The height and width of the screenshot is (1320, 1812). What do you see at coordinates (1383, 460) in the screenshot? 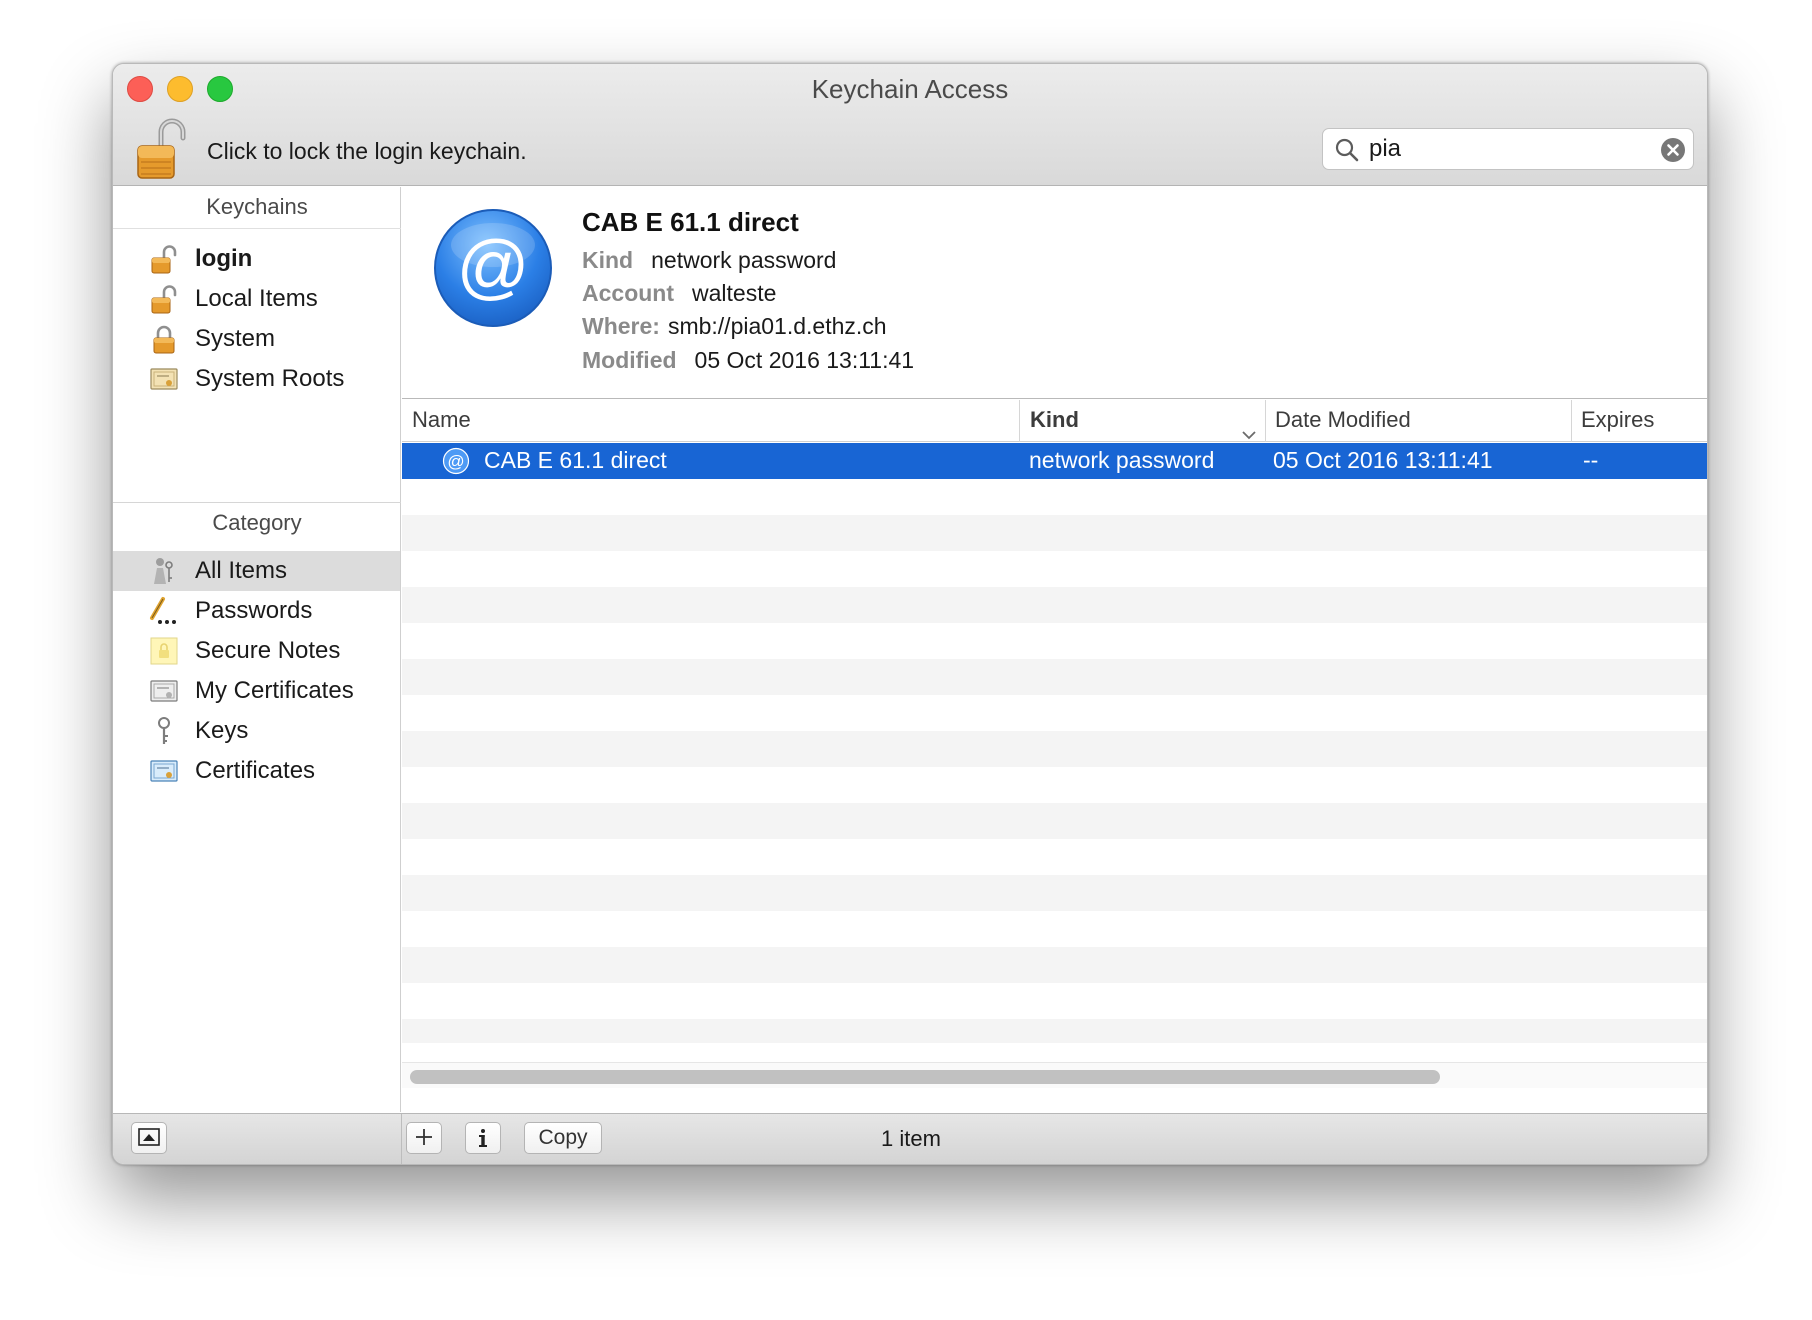
I see `cell-date-modified: 05 Oct 2016 13:11:41` at bounding box center [1383, 460].